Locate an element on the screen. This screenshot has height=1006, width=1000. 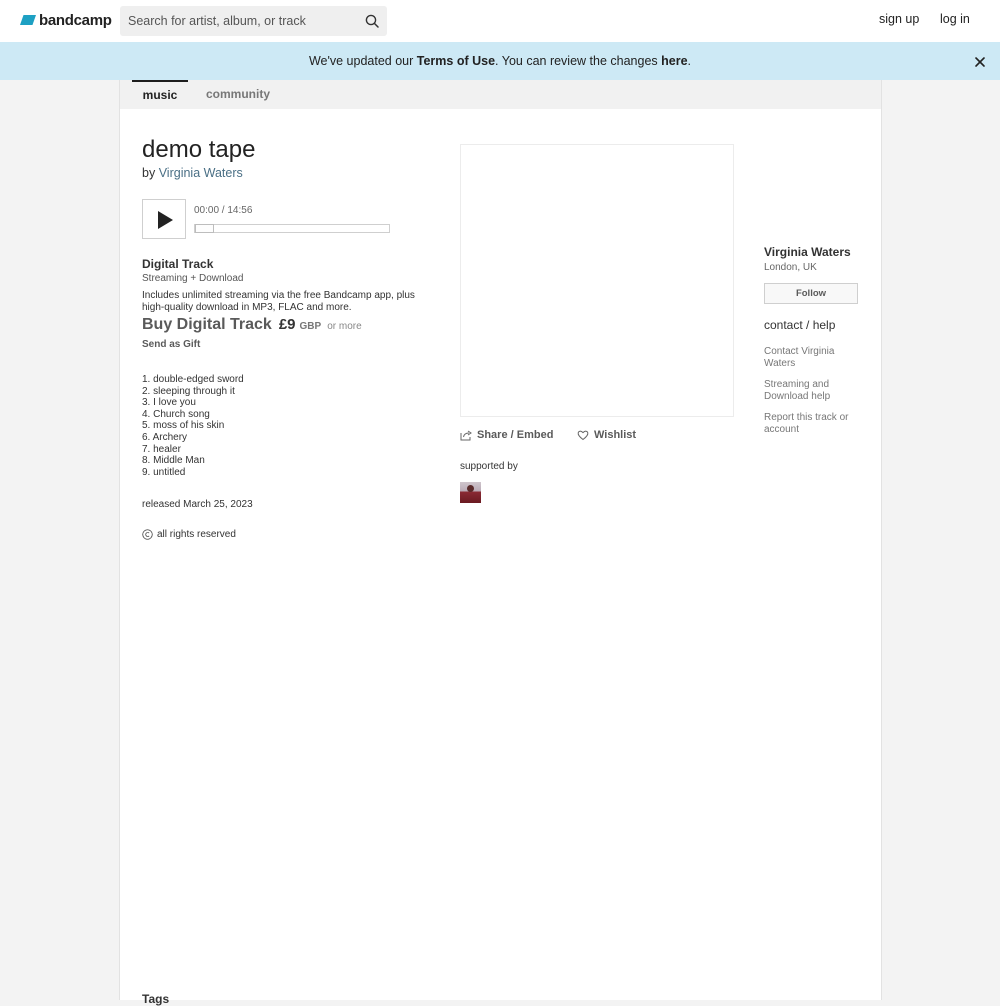
contact-help-heading: contact / help is located at coordinates (800, 325).